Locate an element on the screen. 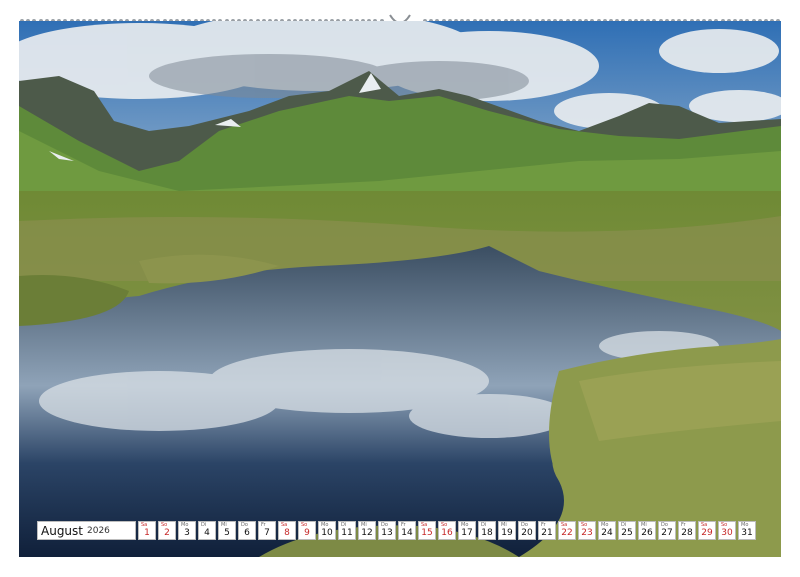 The height and width of the screenshot is (577, 800). day-number: 1 is located at coordinates (147, 533).